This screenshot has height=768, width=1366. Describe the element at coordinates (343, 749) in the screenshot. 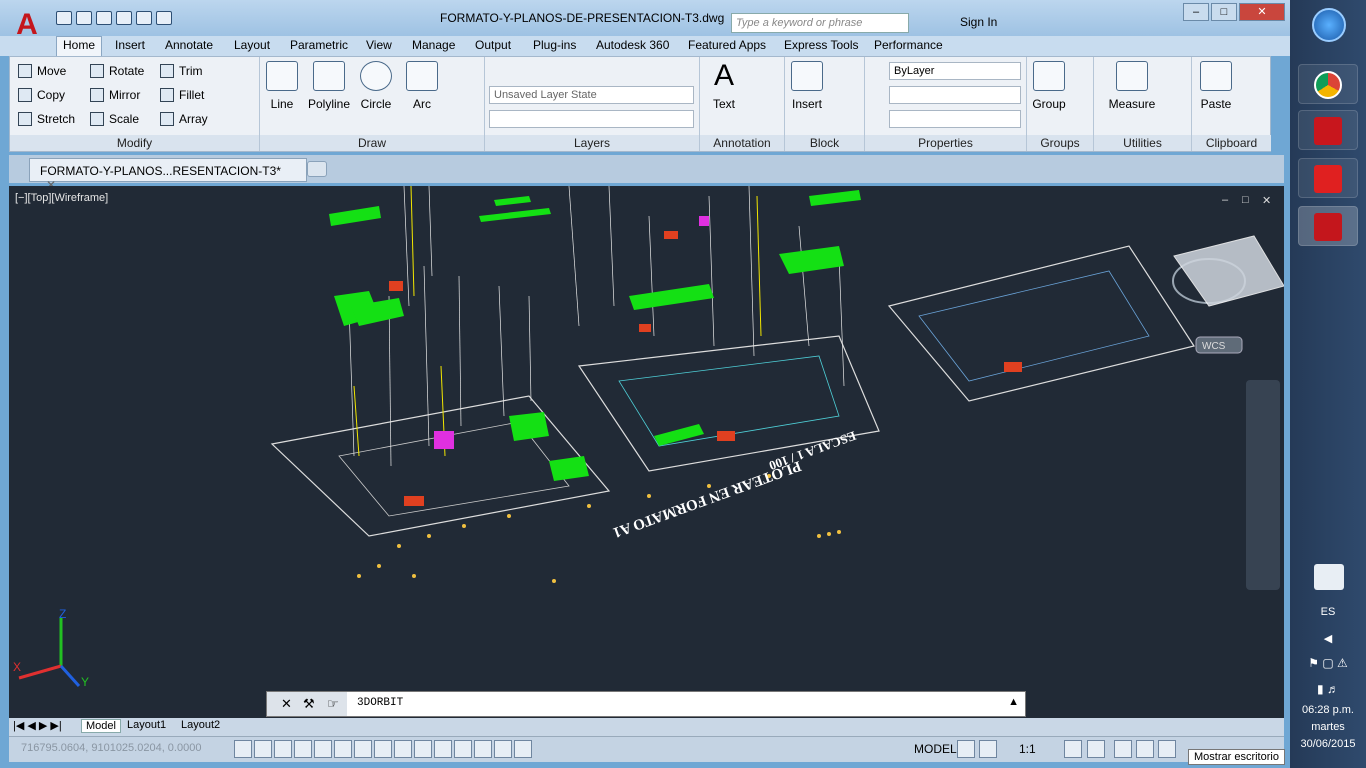

I see `object-snap-icon` at that location.